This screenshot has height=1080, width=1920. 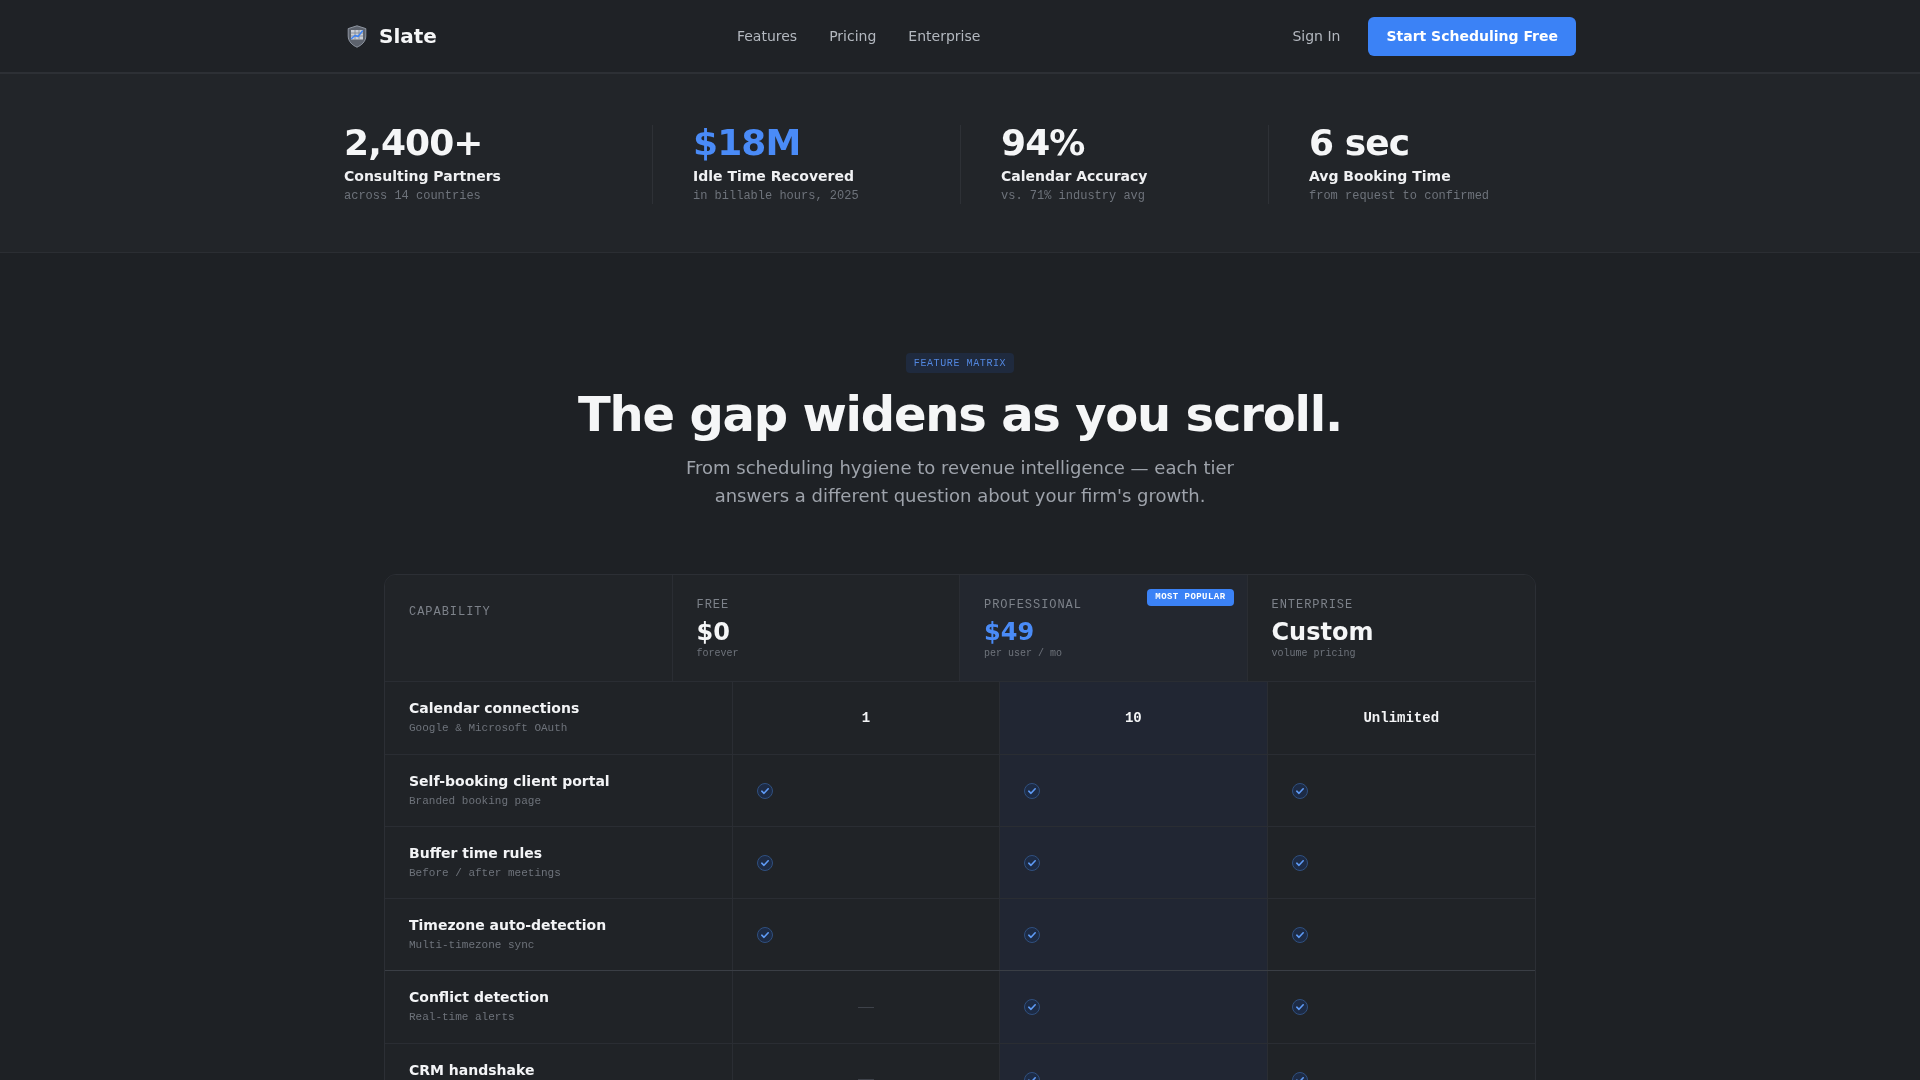 I want to click on tier-name: FREE, so click(x=713, y=605).